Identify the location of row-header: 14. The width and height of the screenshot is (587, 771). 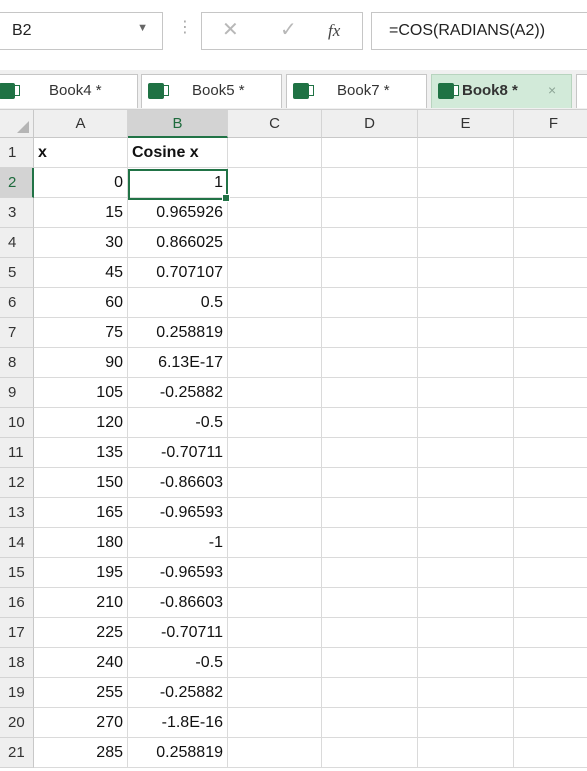
(17, 543).